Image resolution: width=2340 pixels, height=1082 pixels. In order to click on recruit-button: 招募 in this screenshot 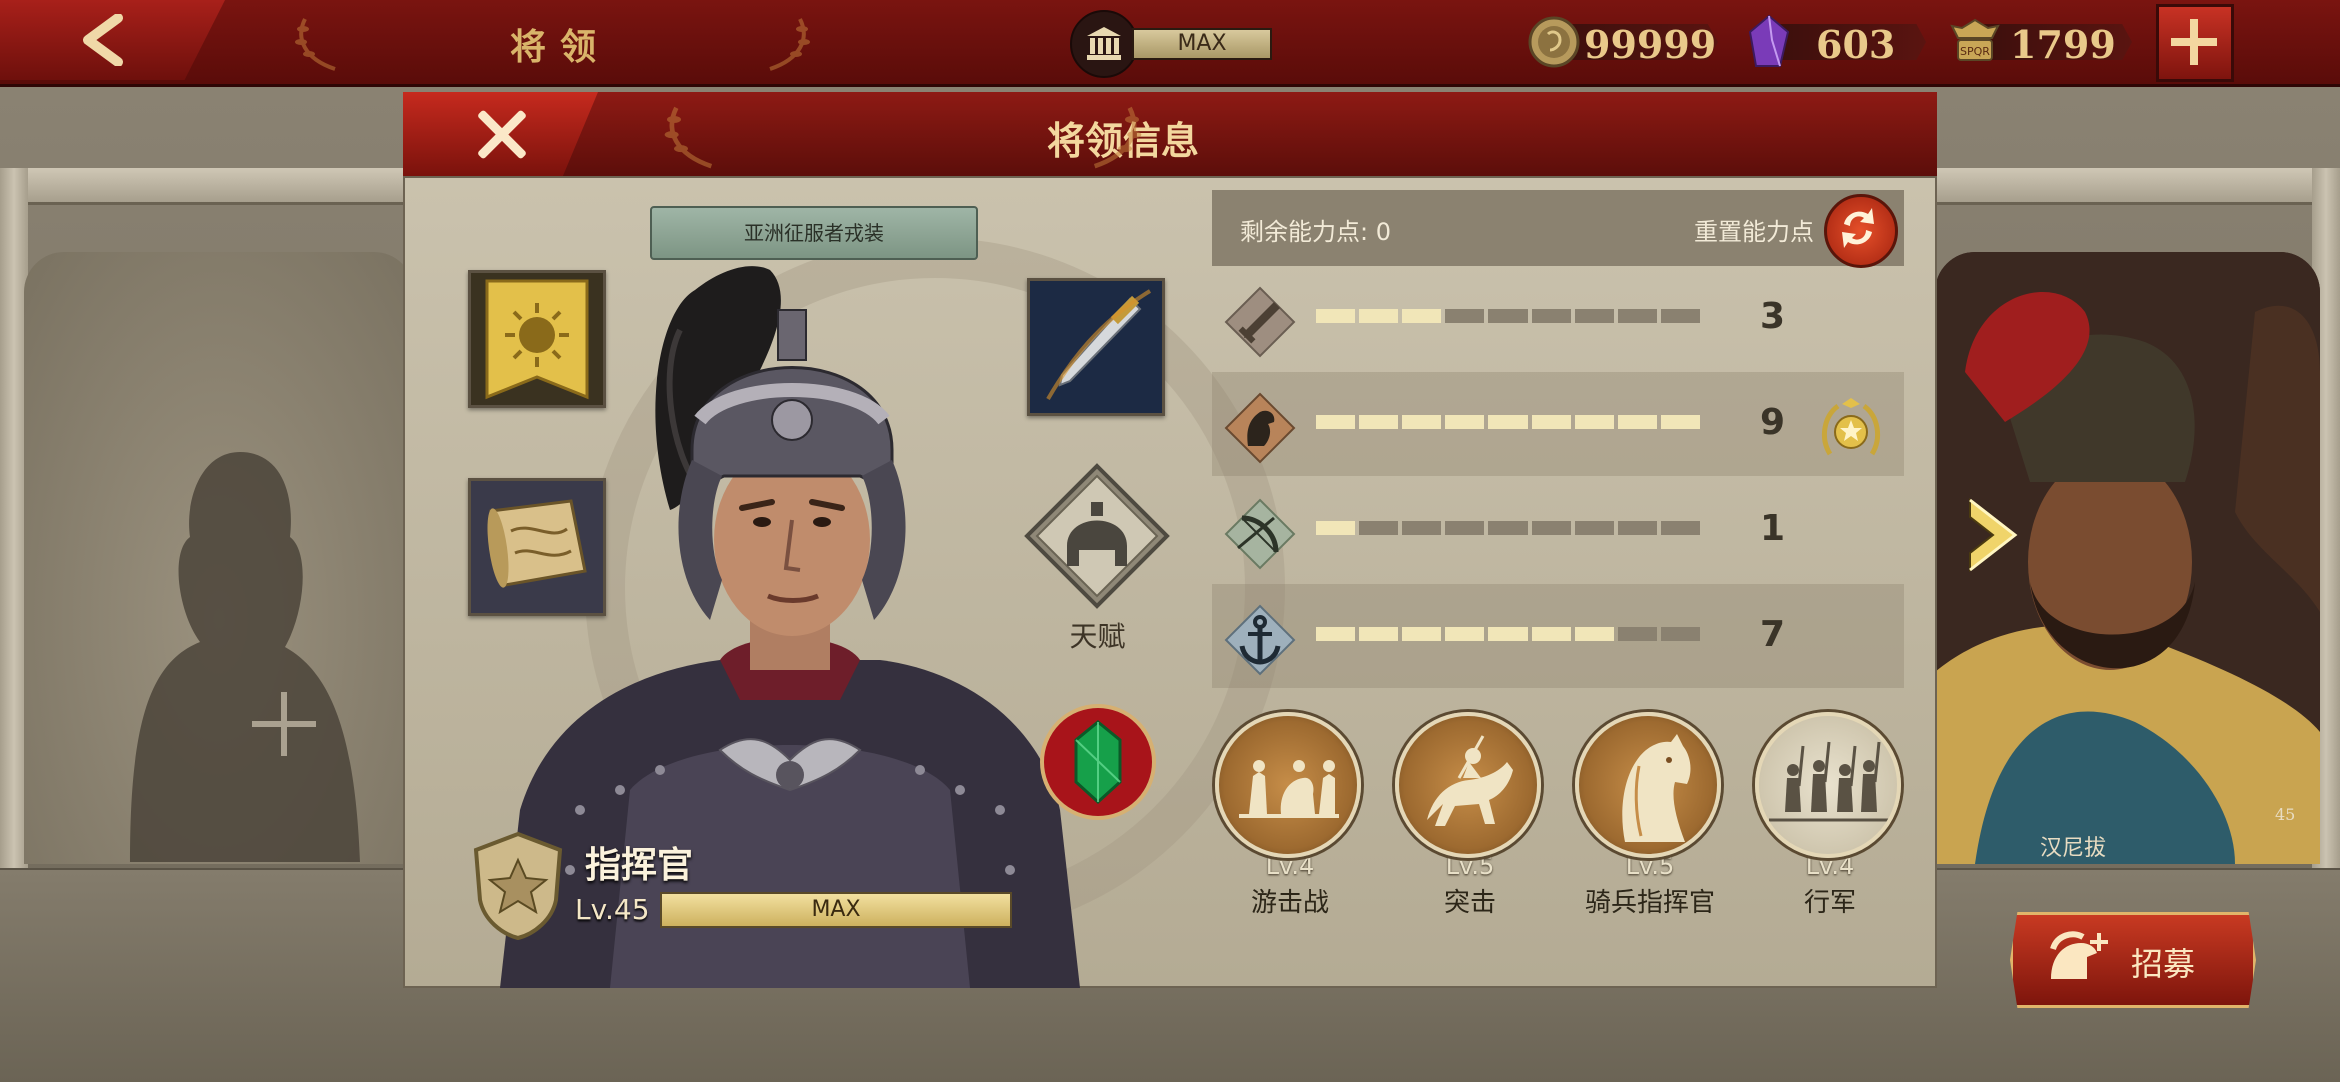, I will do `click(2133, 960)`.